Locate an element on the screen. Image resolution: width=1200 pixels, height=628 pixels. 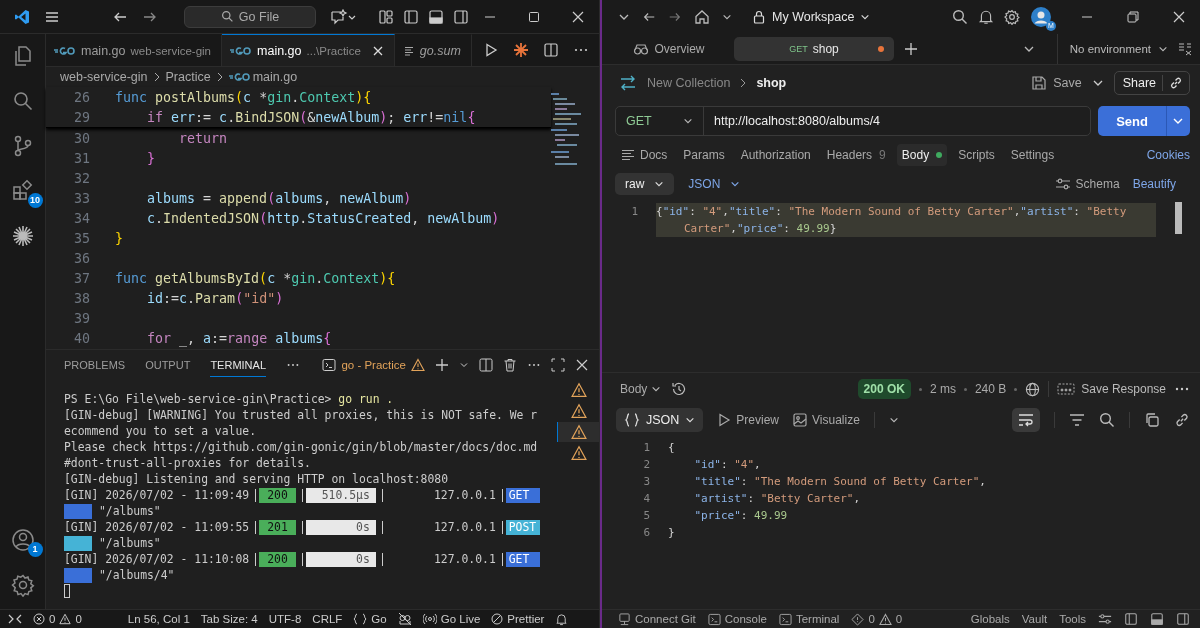
response-time: 2 ms is located at coordinates (942, 389).